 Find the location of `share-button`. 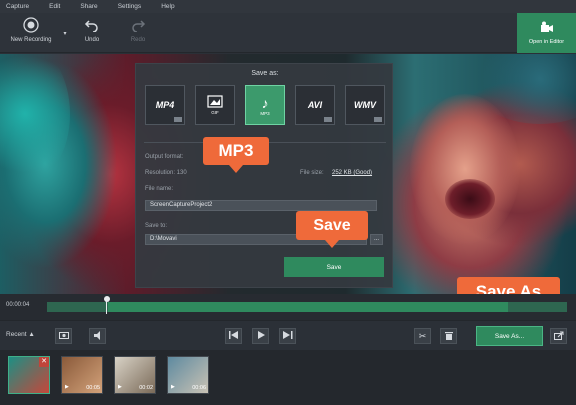

share-button is located at coordinates (558, 336).